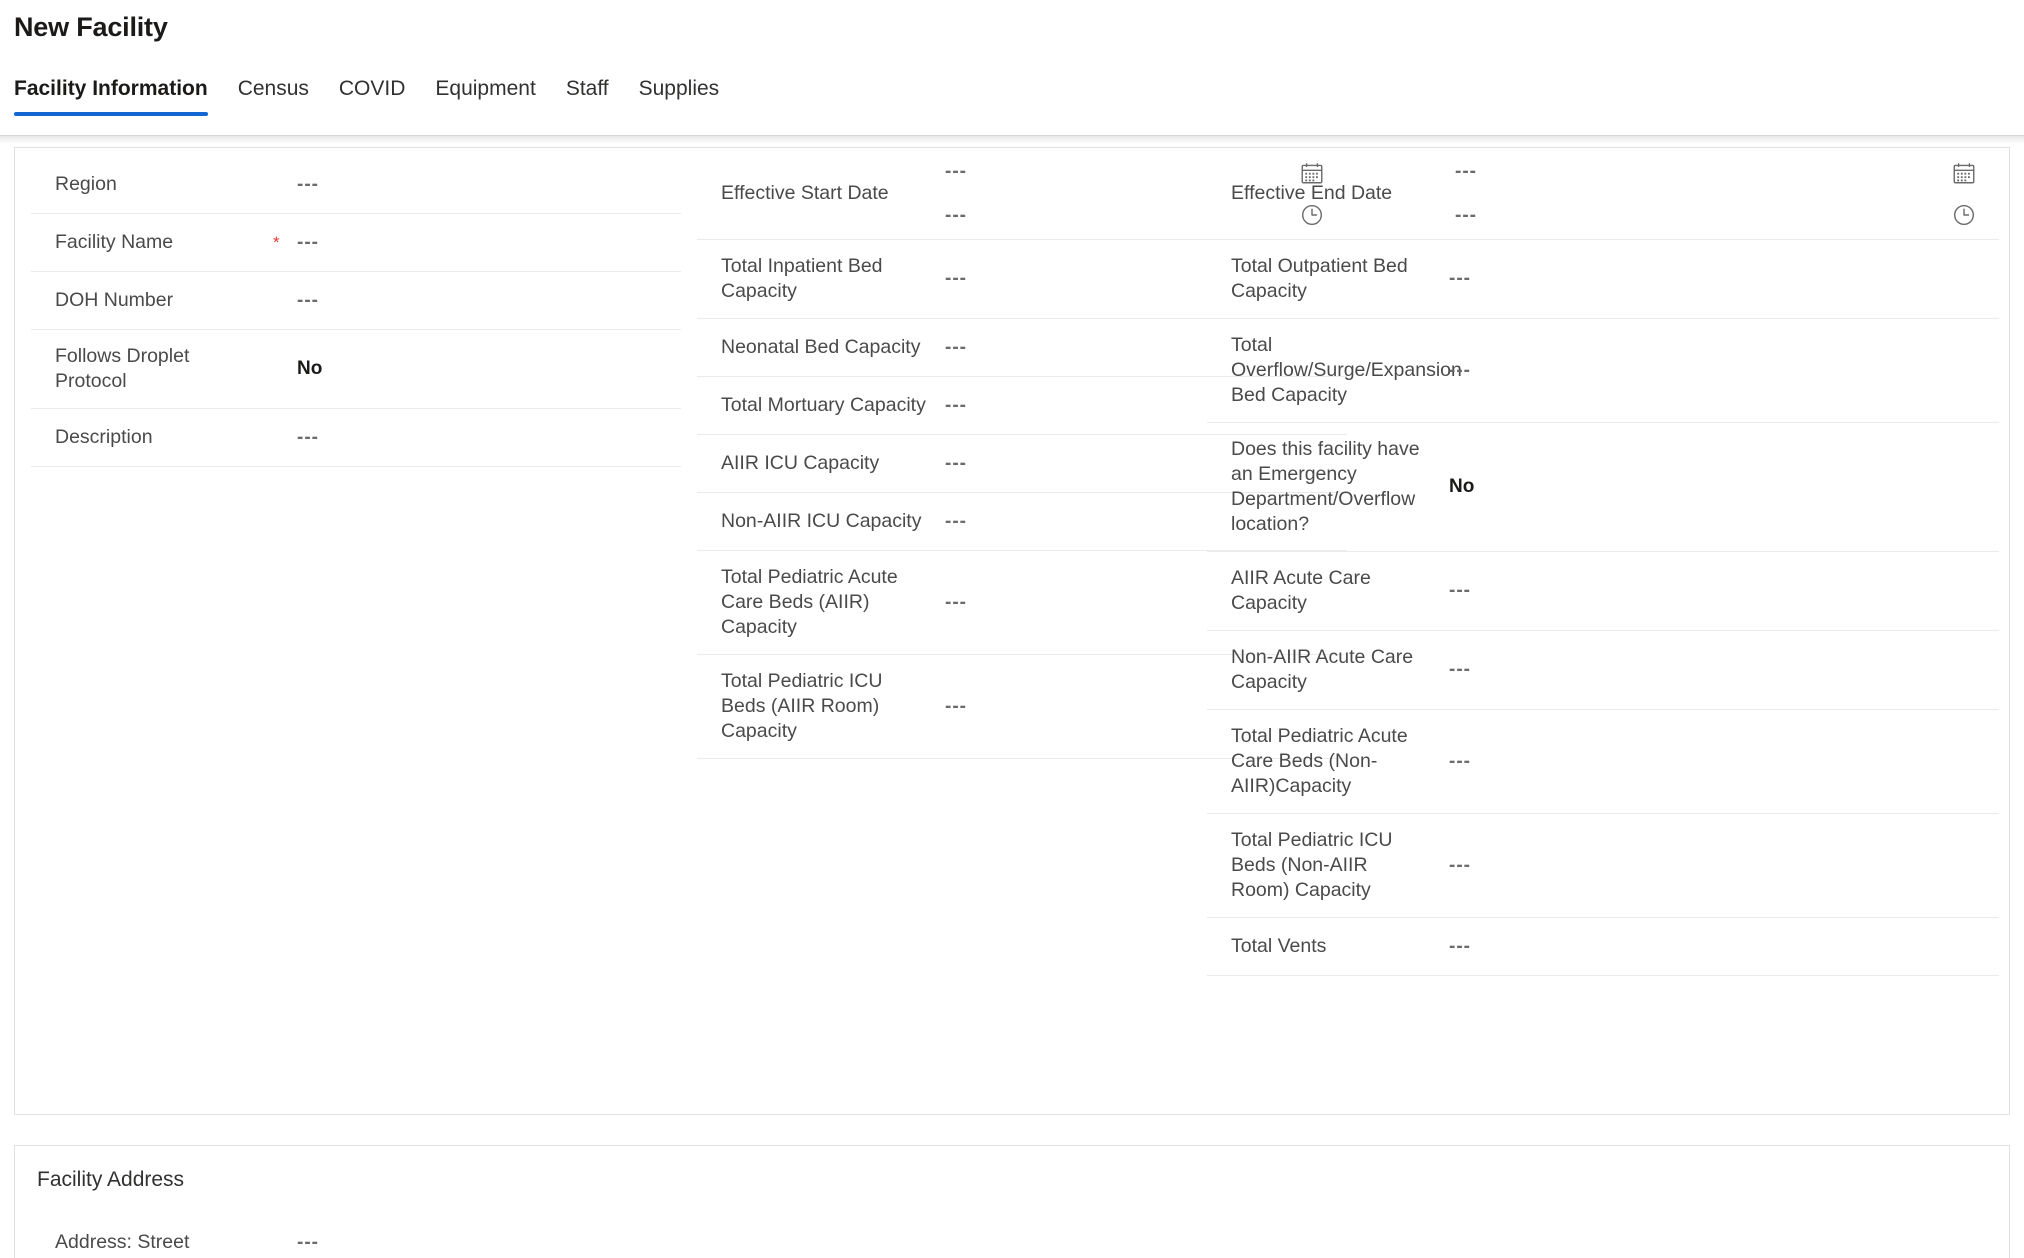 The width and height of the screenshot is (2024, 1258). I want to click on field-label: Total Mortuary Capacity, so click(823, 405).